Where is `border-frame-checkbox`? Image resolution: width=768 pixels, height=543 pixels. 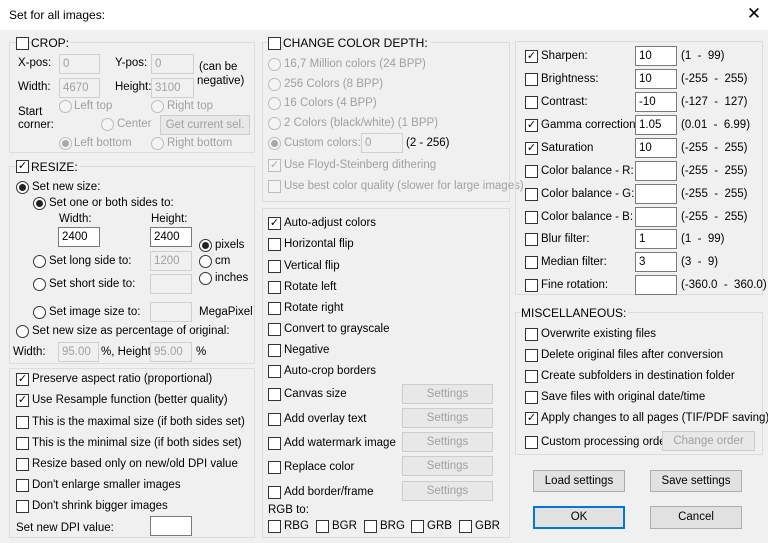
border-frame-checkbox is located at coordinates (274, 492).